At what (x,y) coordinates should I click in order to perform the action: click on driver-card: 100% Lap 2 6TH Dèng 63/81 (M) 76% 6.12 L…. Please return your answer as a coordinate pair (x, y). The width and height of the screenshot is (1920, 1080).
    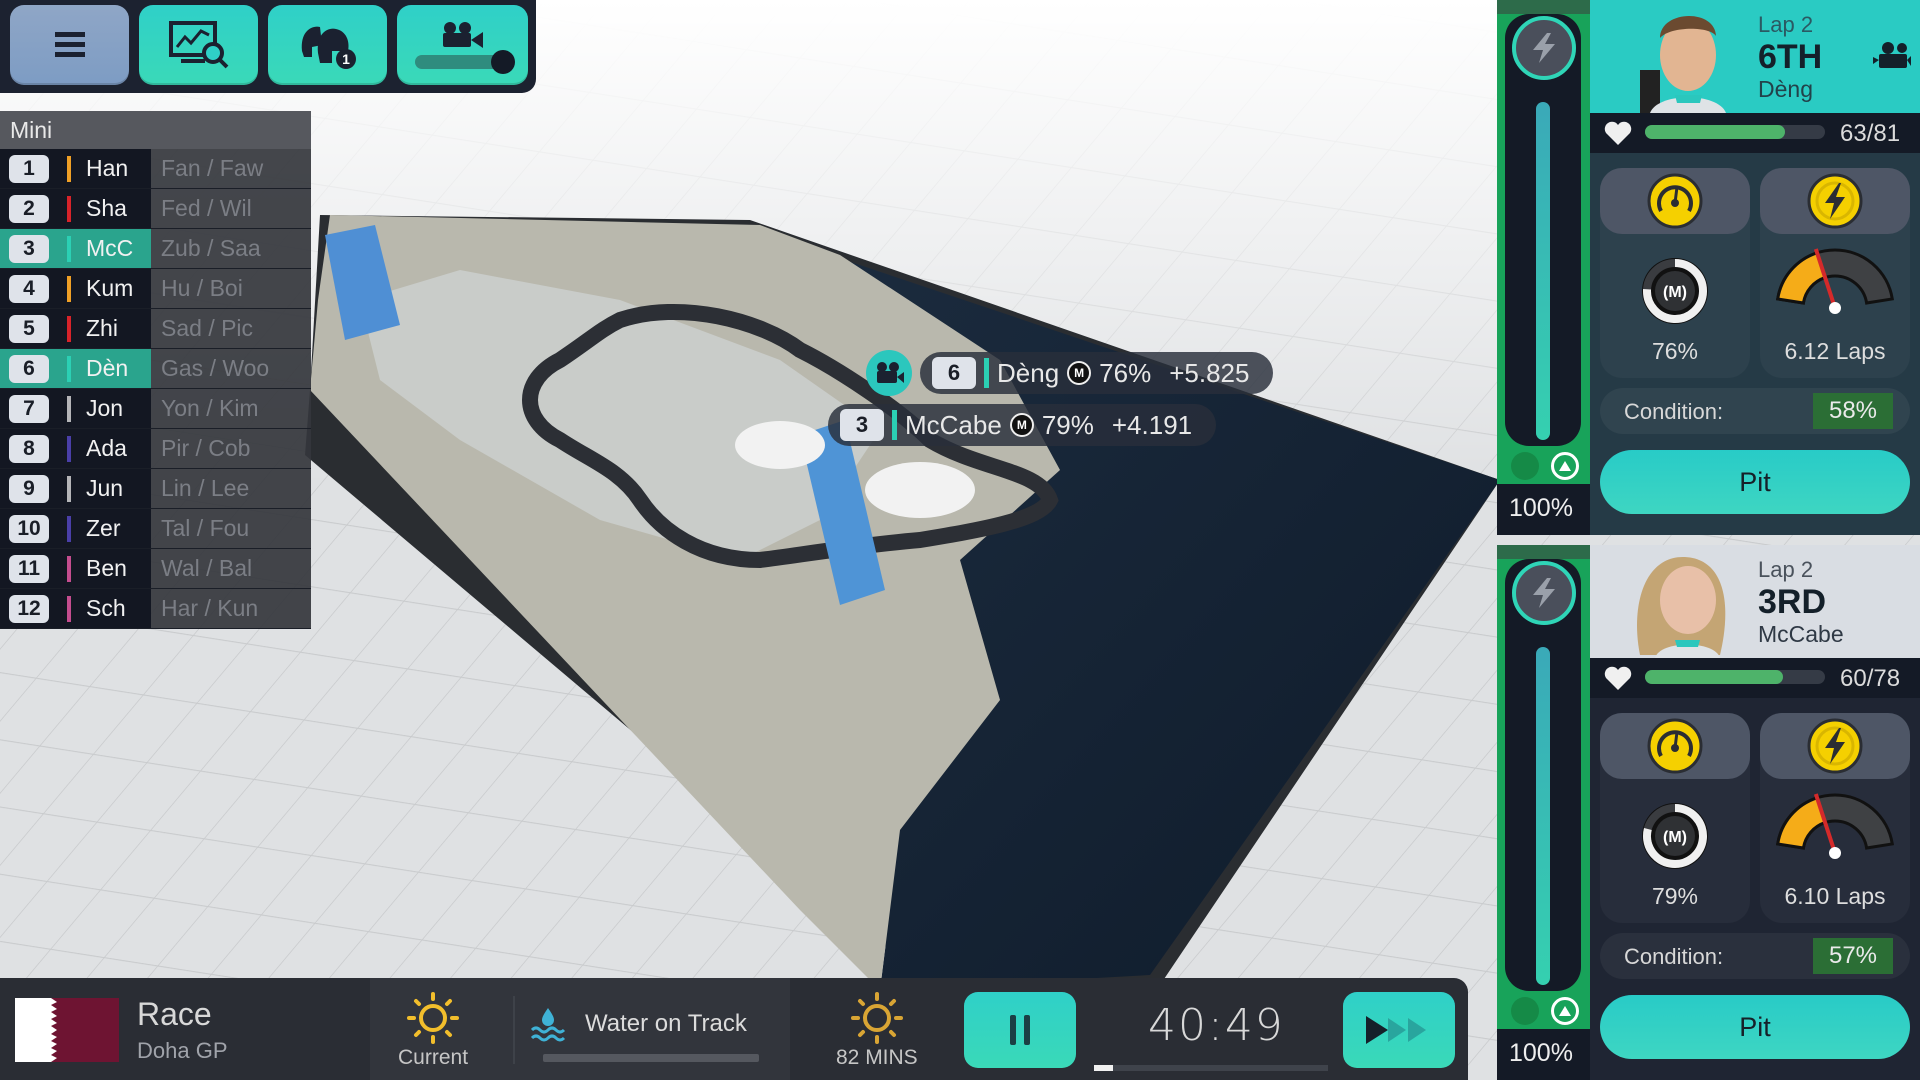
    Looking at the image, I should click on (1708, 267).